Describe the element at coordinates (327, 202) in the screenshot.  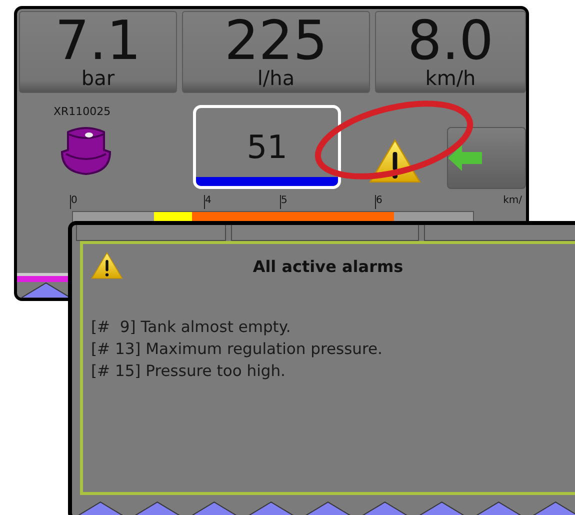
I see `scale-tick: 5` at that location.